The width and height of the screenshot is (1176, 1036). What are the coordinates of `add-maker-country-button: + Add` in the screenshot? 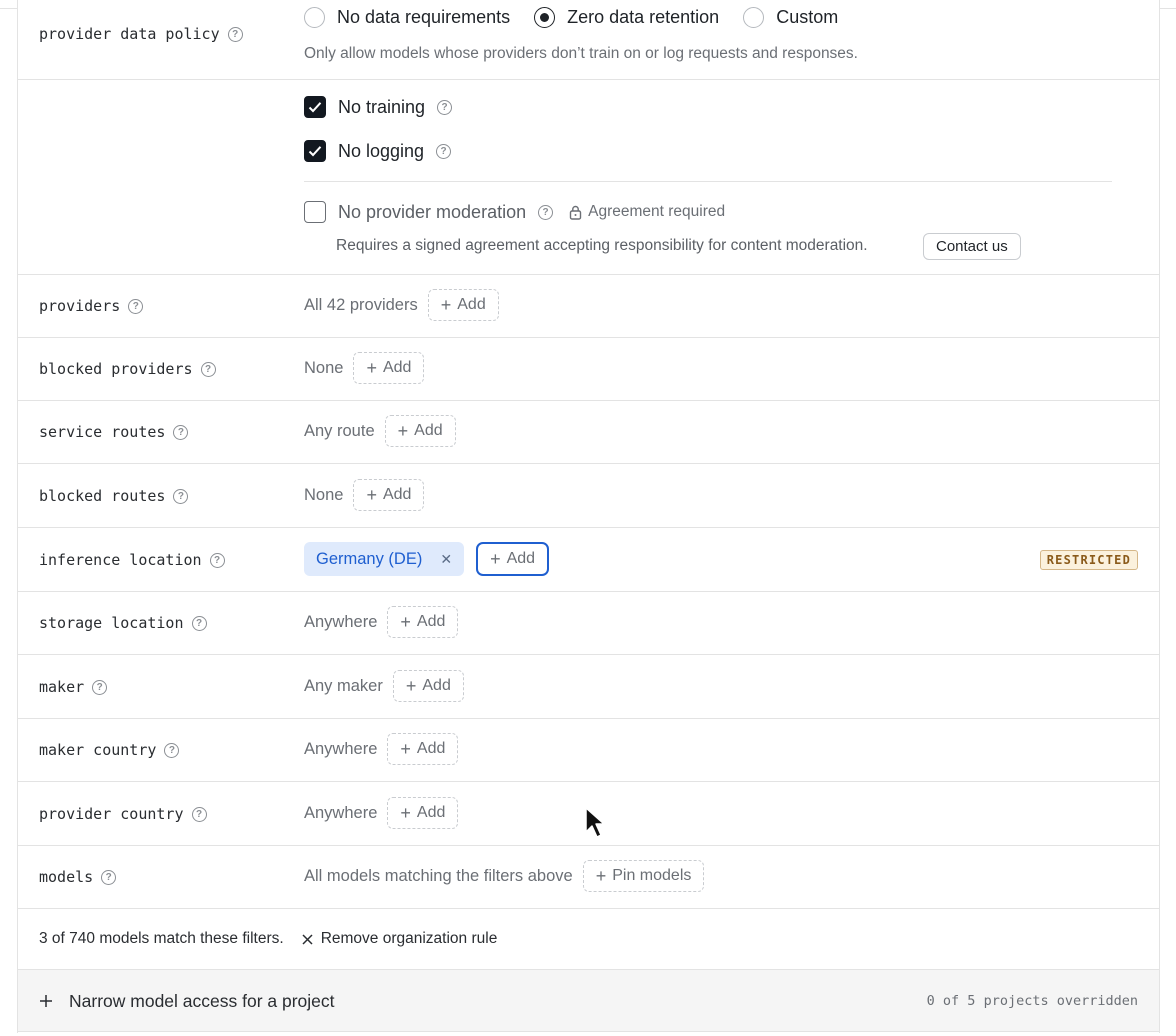 It's located at (423, 749).